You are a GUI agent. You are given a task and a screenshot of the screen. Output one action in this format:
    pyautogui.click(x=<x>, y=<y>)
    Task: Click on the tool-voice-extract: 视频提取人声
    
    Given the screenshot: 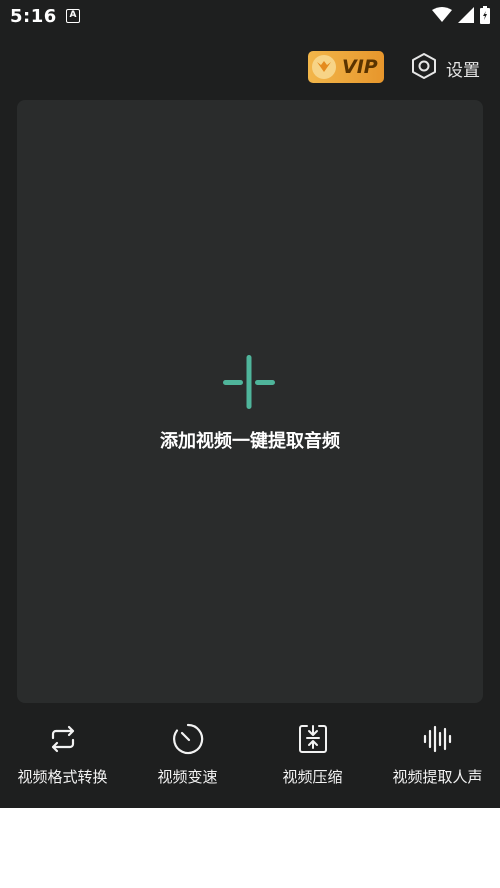 What is the action you would take?
    pyautogui.click(x=437, y=753)
    